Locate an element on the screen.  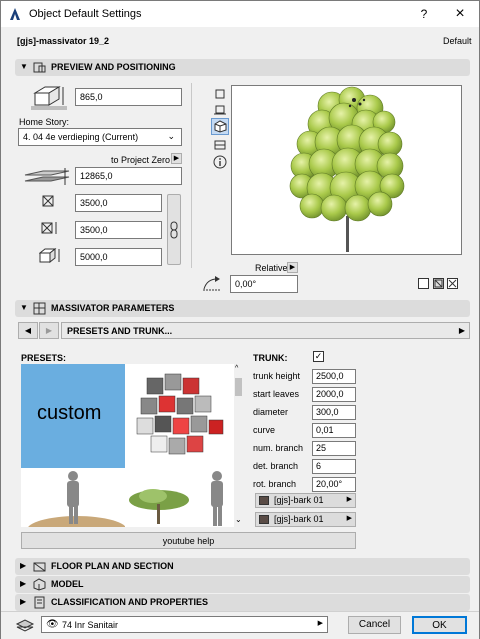
preset-custom-tile: custom is located at coordinates (73, 416).